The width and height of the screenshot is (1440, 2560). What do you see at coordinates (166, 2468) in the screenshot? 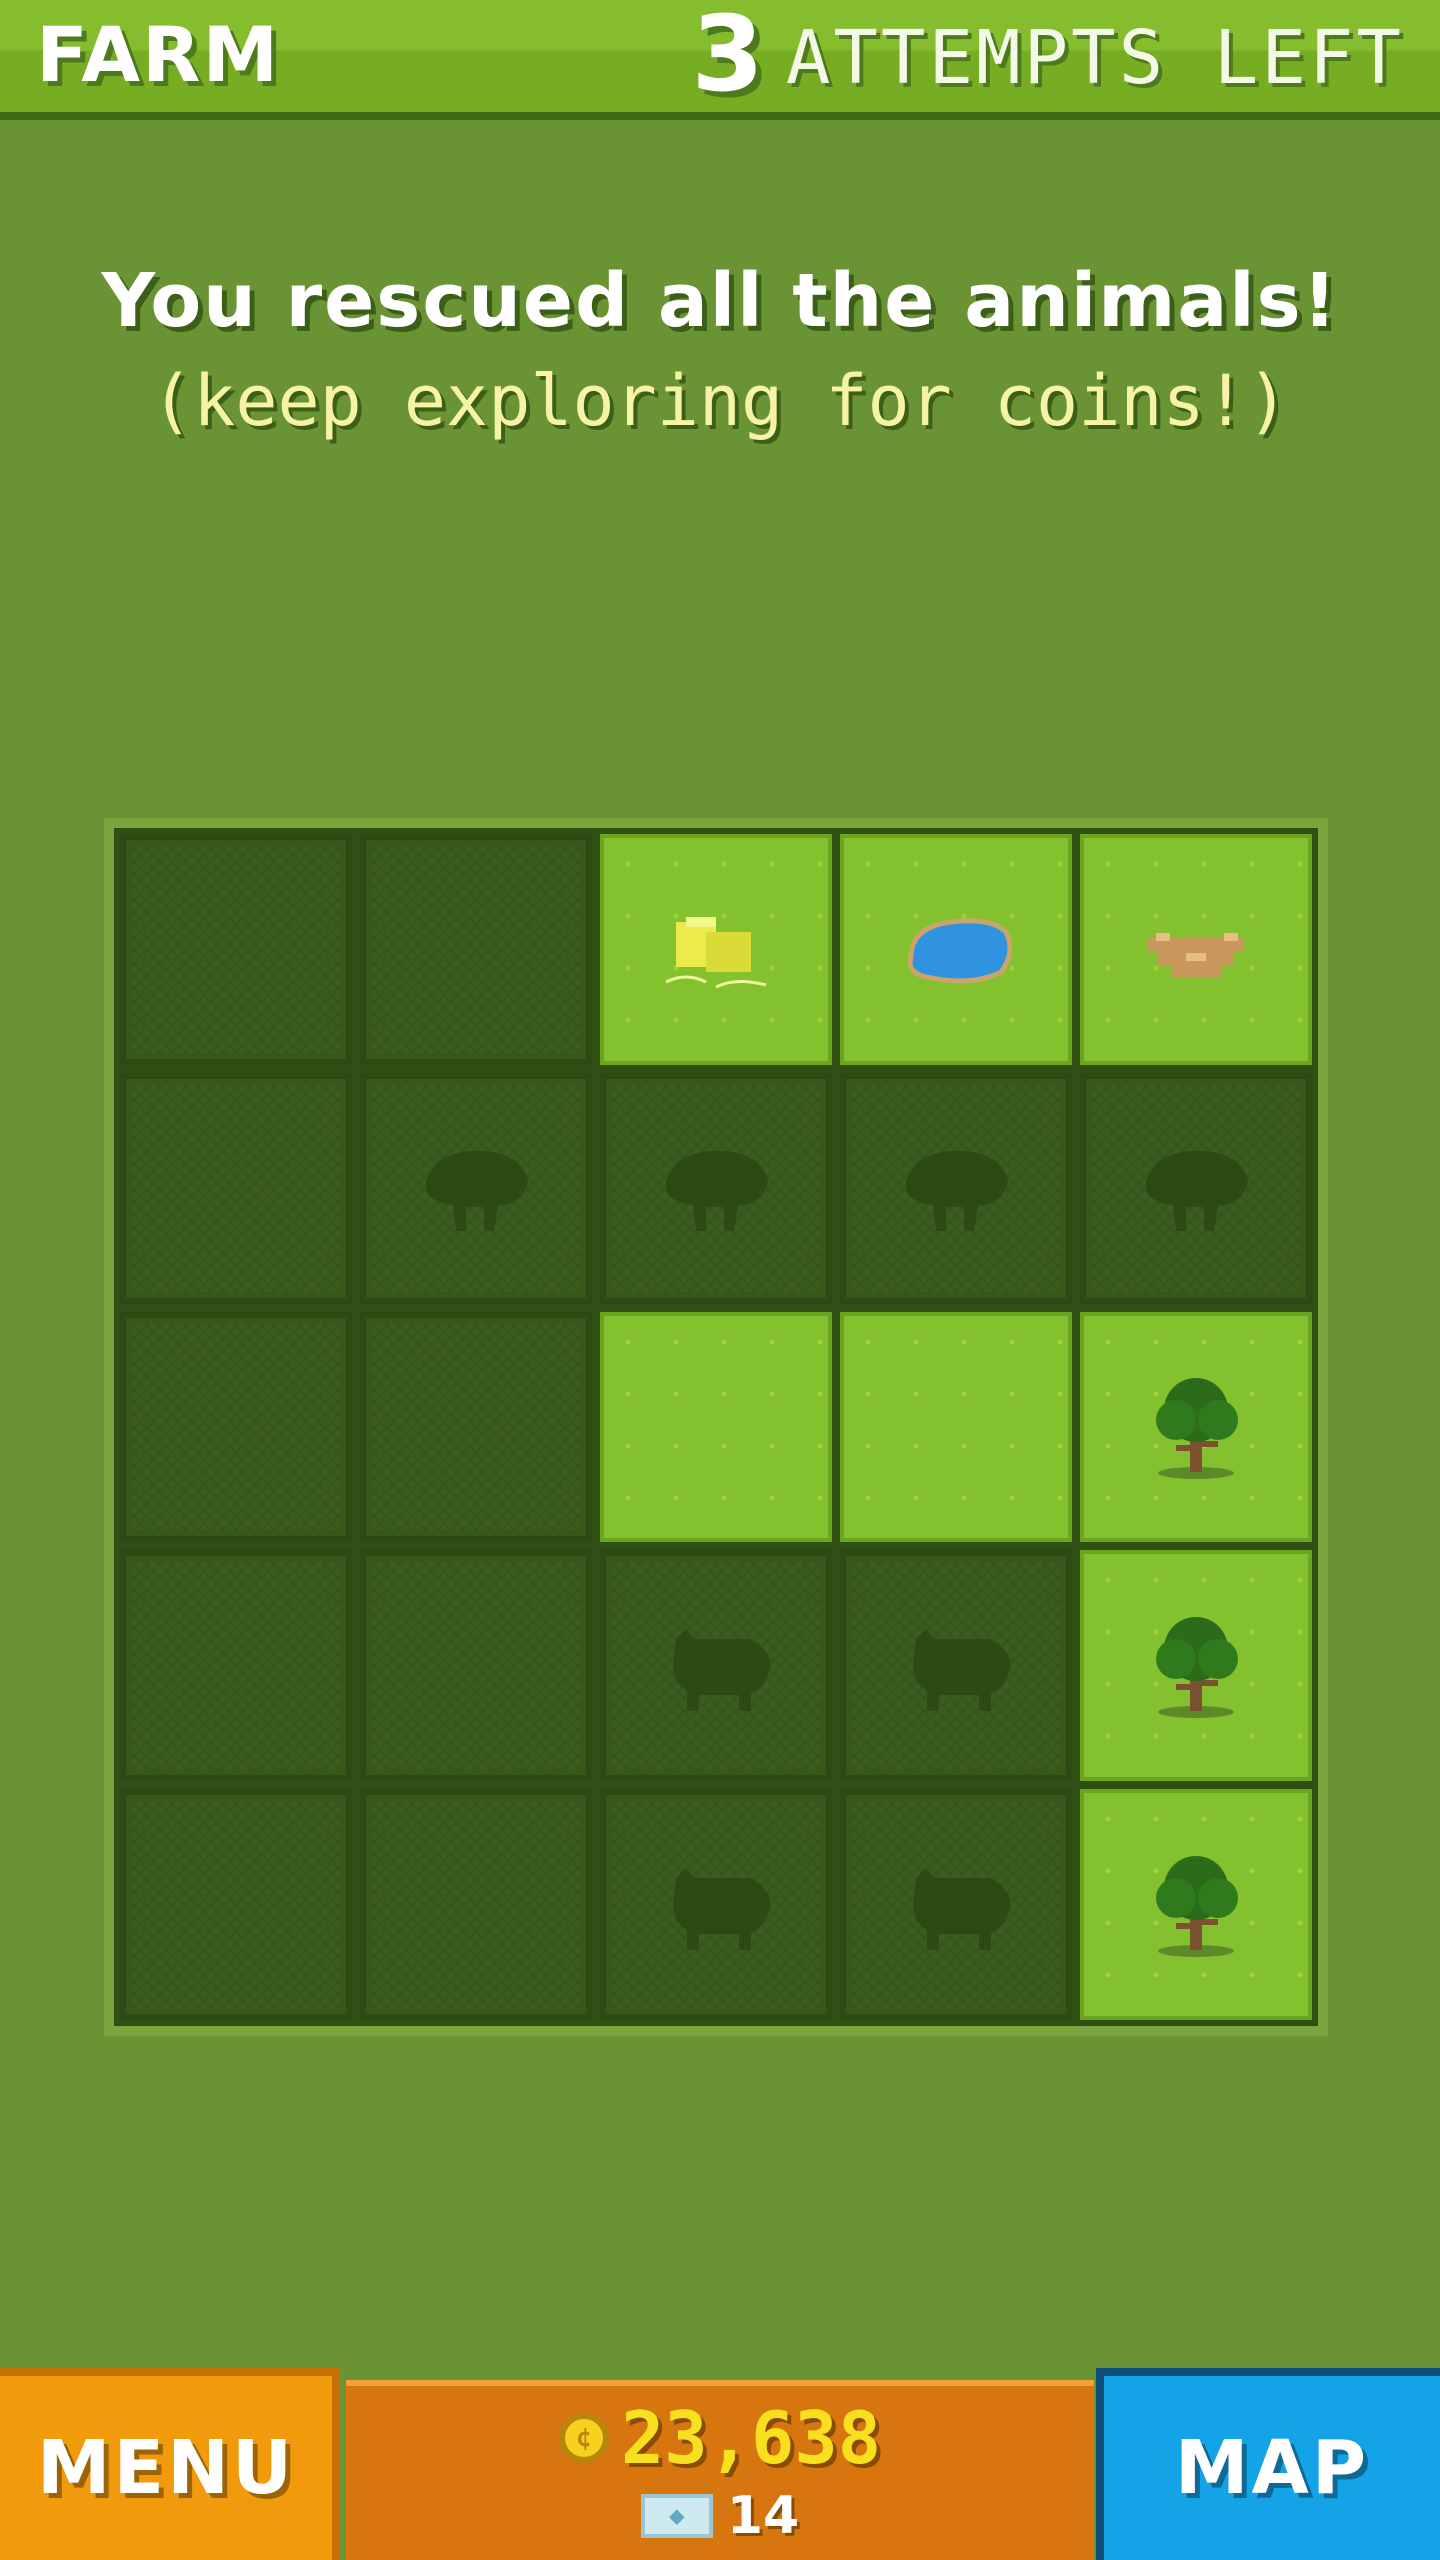
I see `menu-button-label: MENU` at bounding box center [166, 2468].